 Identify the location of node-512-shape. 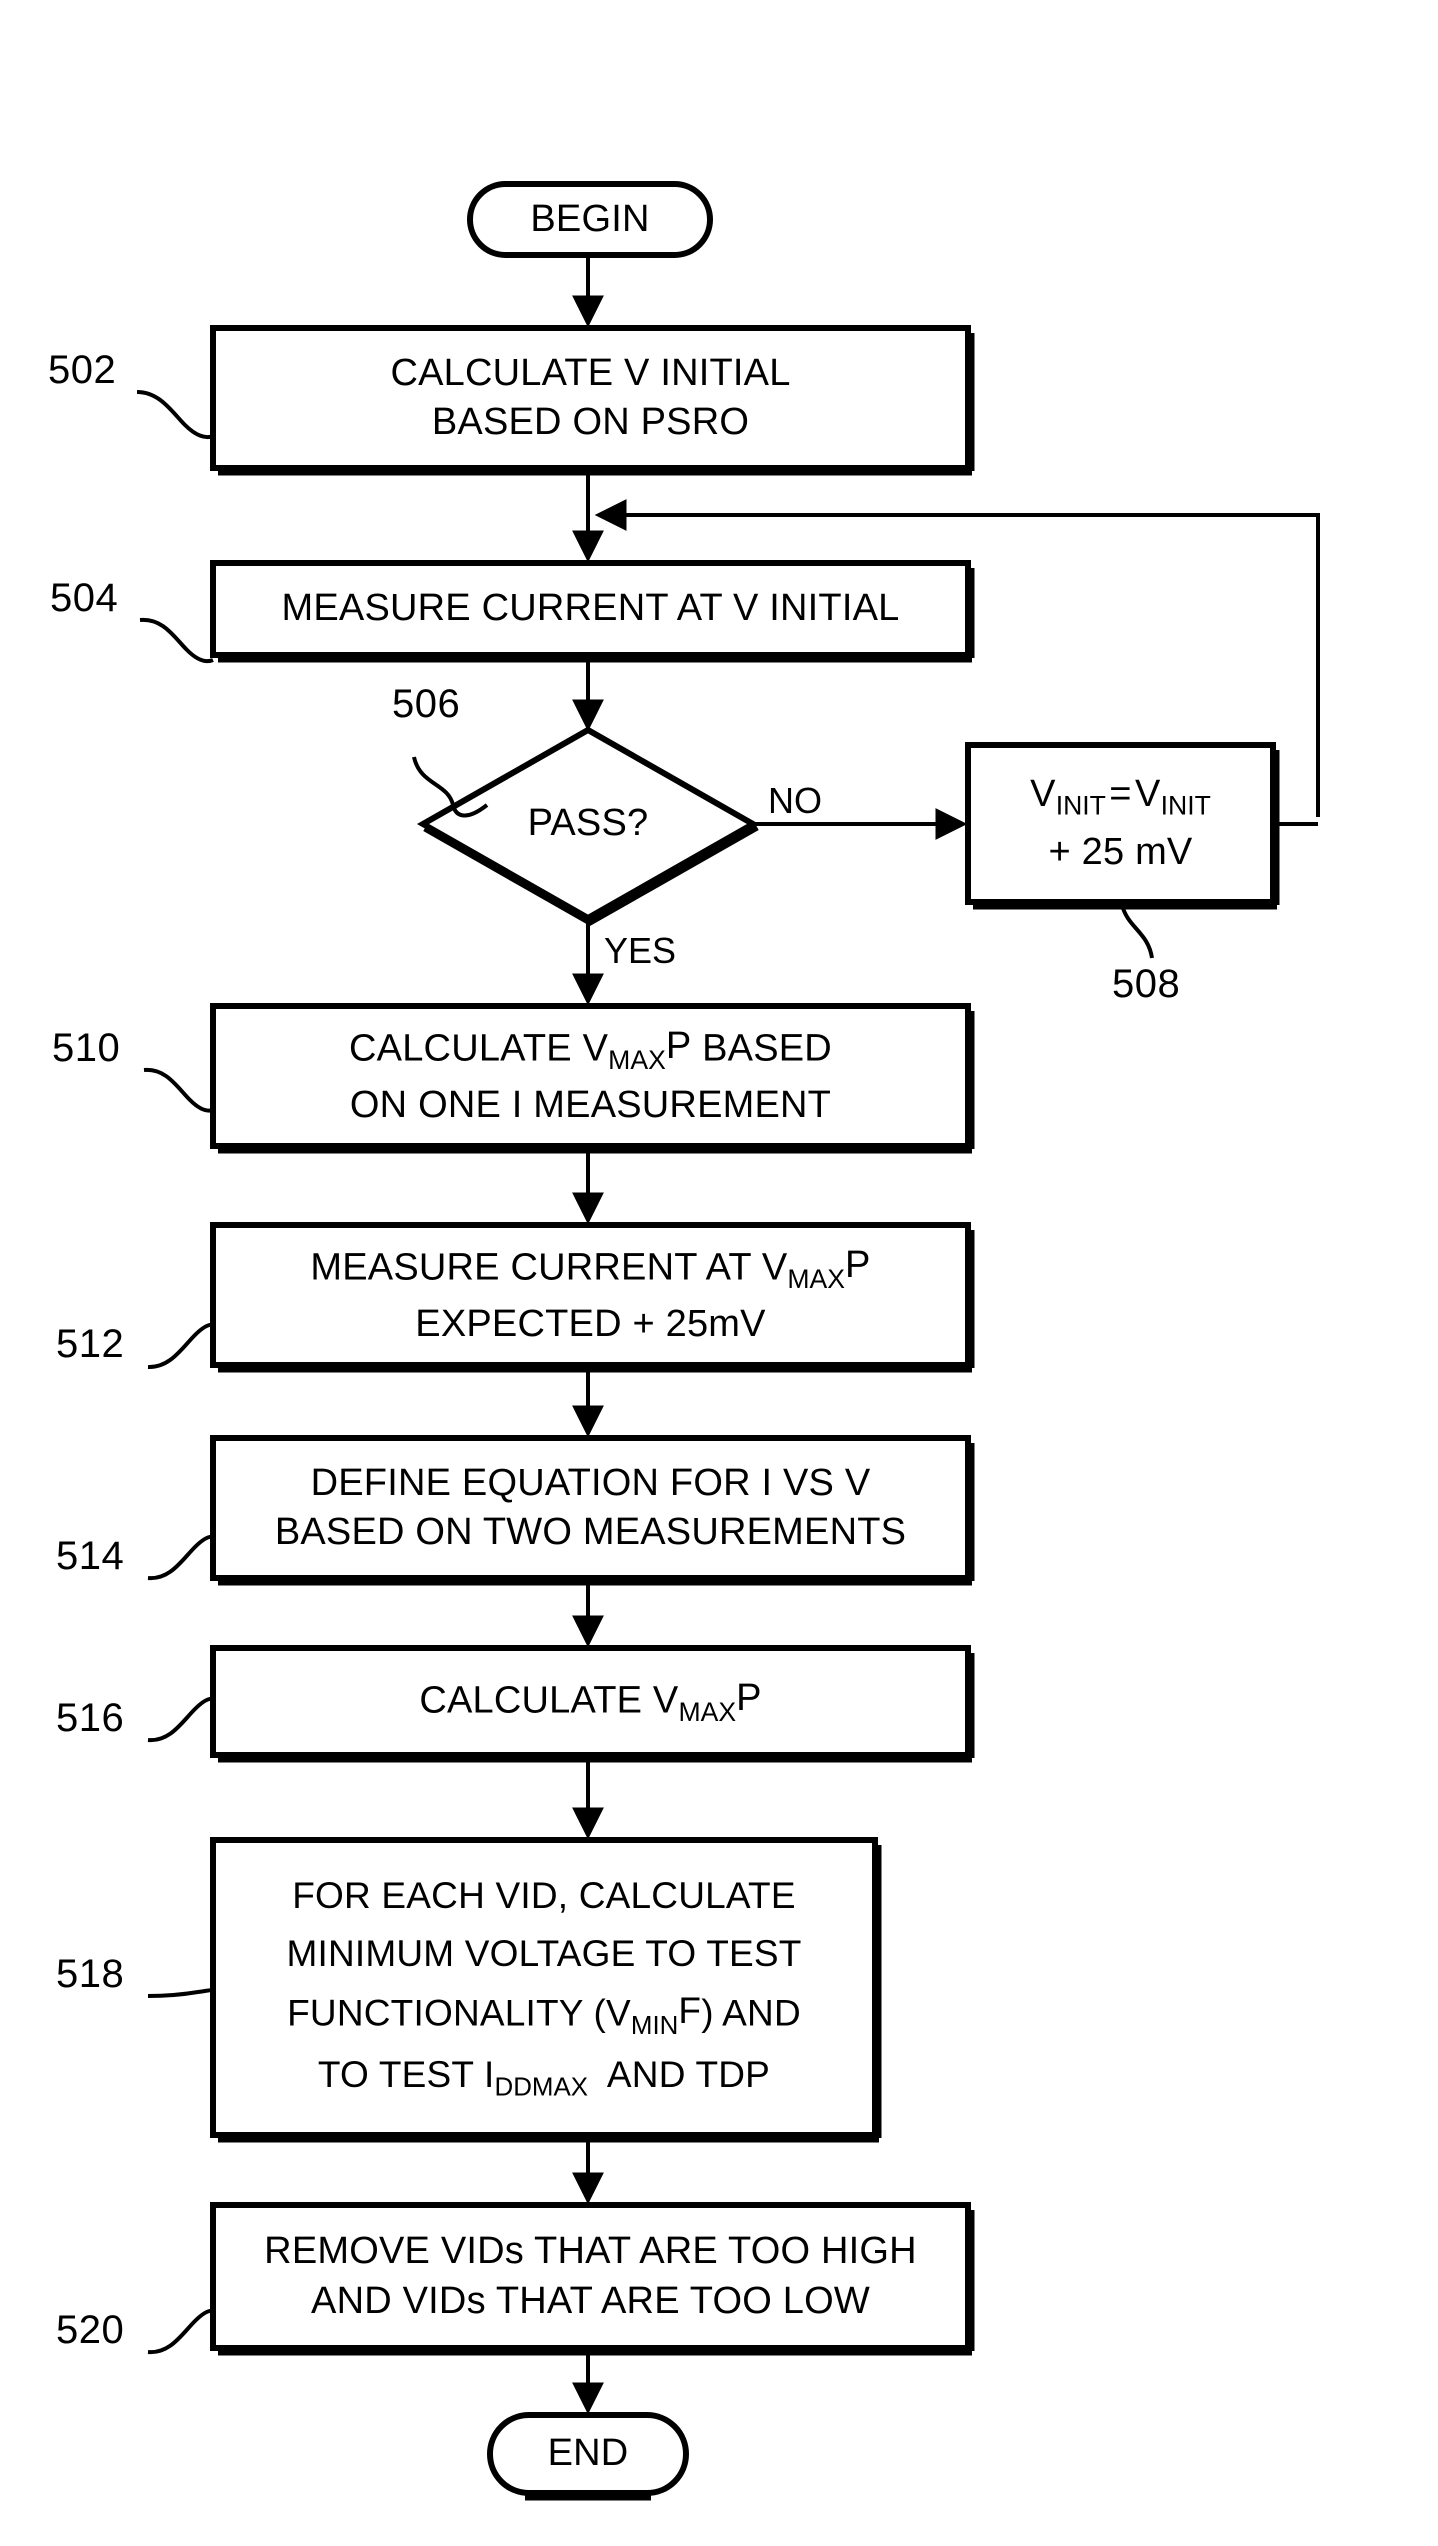
(590, 1295).